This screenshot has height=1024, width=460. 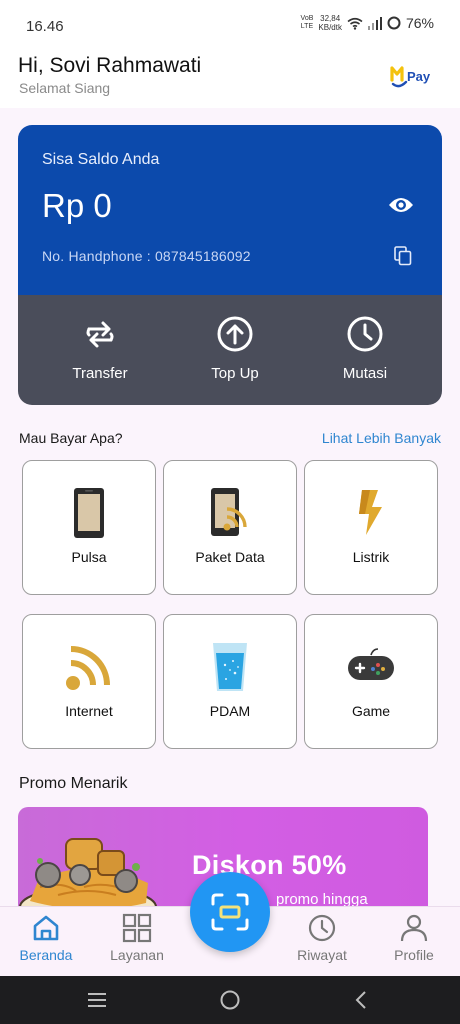 What do you see at coordinates (71, 438) in the screenshot?
I see `services-title: Mau Bayar Apa?` at bounding box center [71, 438].